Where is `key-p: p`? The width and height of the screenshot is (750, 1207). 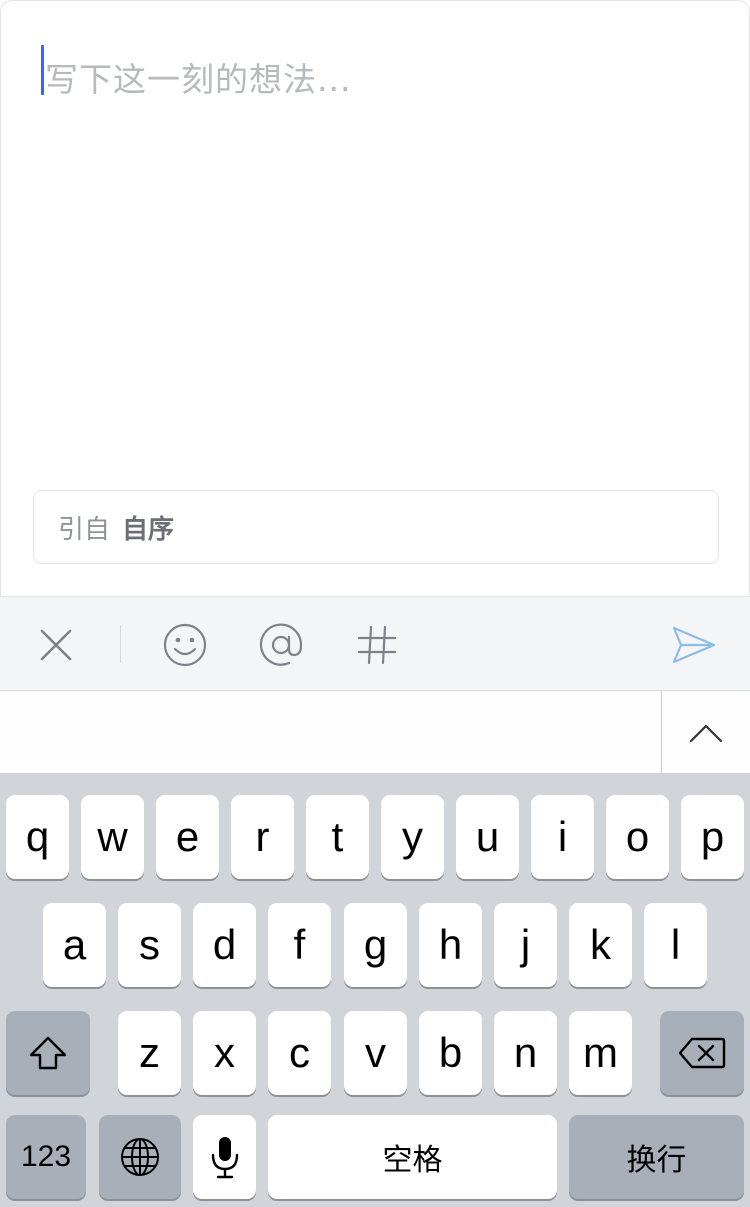
key-p: p is located at coordinates (712, 837).